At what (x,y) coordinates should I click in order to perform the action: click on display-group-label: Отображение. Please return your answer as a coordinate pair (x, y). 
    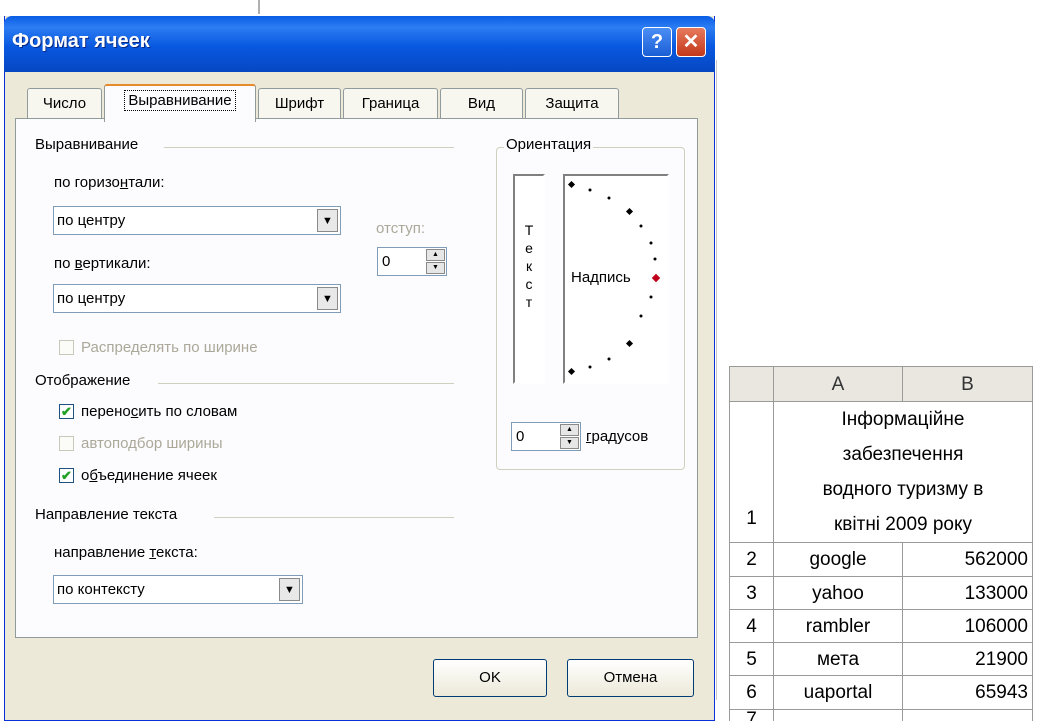
    Looking at the image, I should click on (83, 380).